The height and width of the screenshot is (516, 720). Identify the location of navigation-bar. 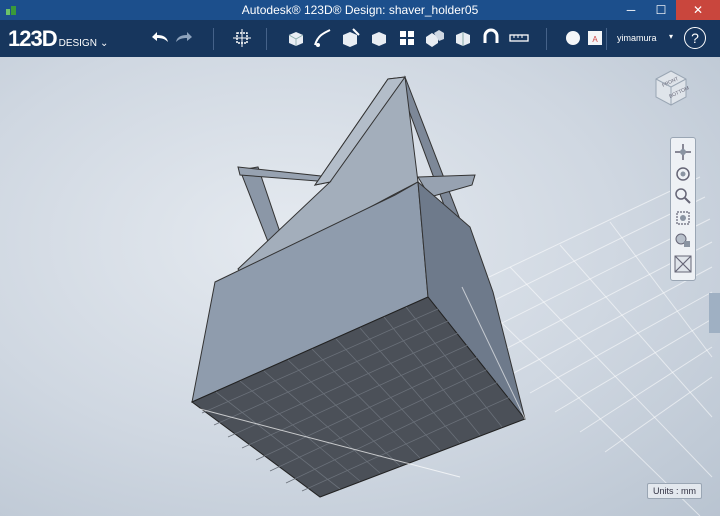
(683, 209).